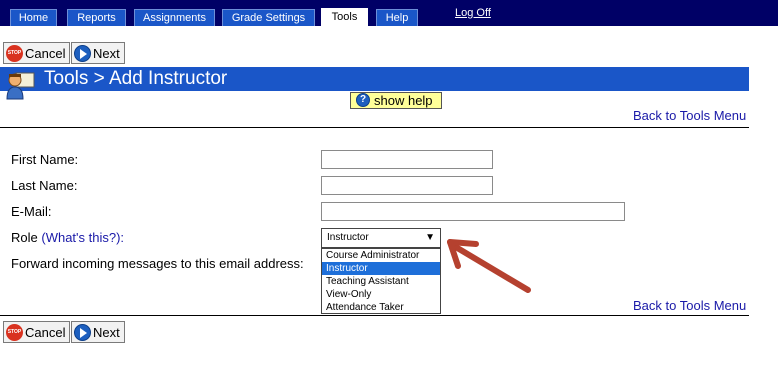 The width and height of the screenshot is (778, 369). What do you see at coordinates (407, 159) in the screenshot?
I see `first-name-field` at bounding box center [407, 159].